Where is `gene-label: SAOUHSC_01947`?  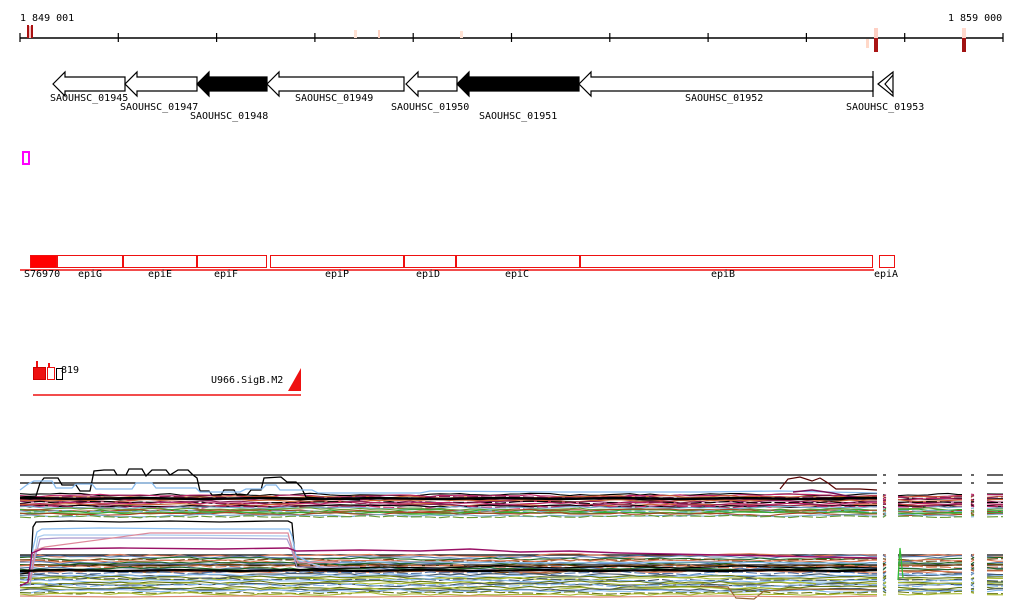
gene-label: SAOUHSC_01947 is located at coordinates (159, 107).